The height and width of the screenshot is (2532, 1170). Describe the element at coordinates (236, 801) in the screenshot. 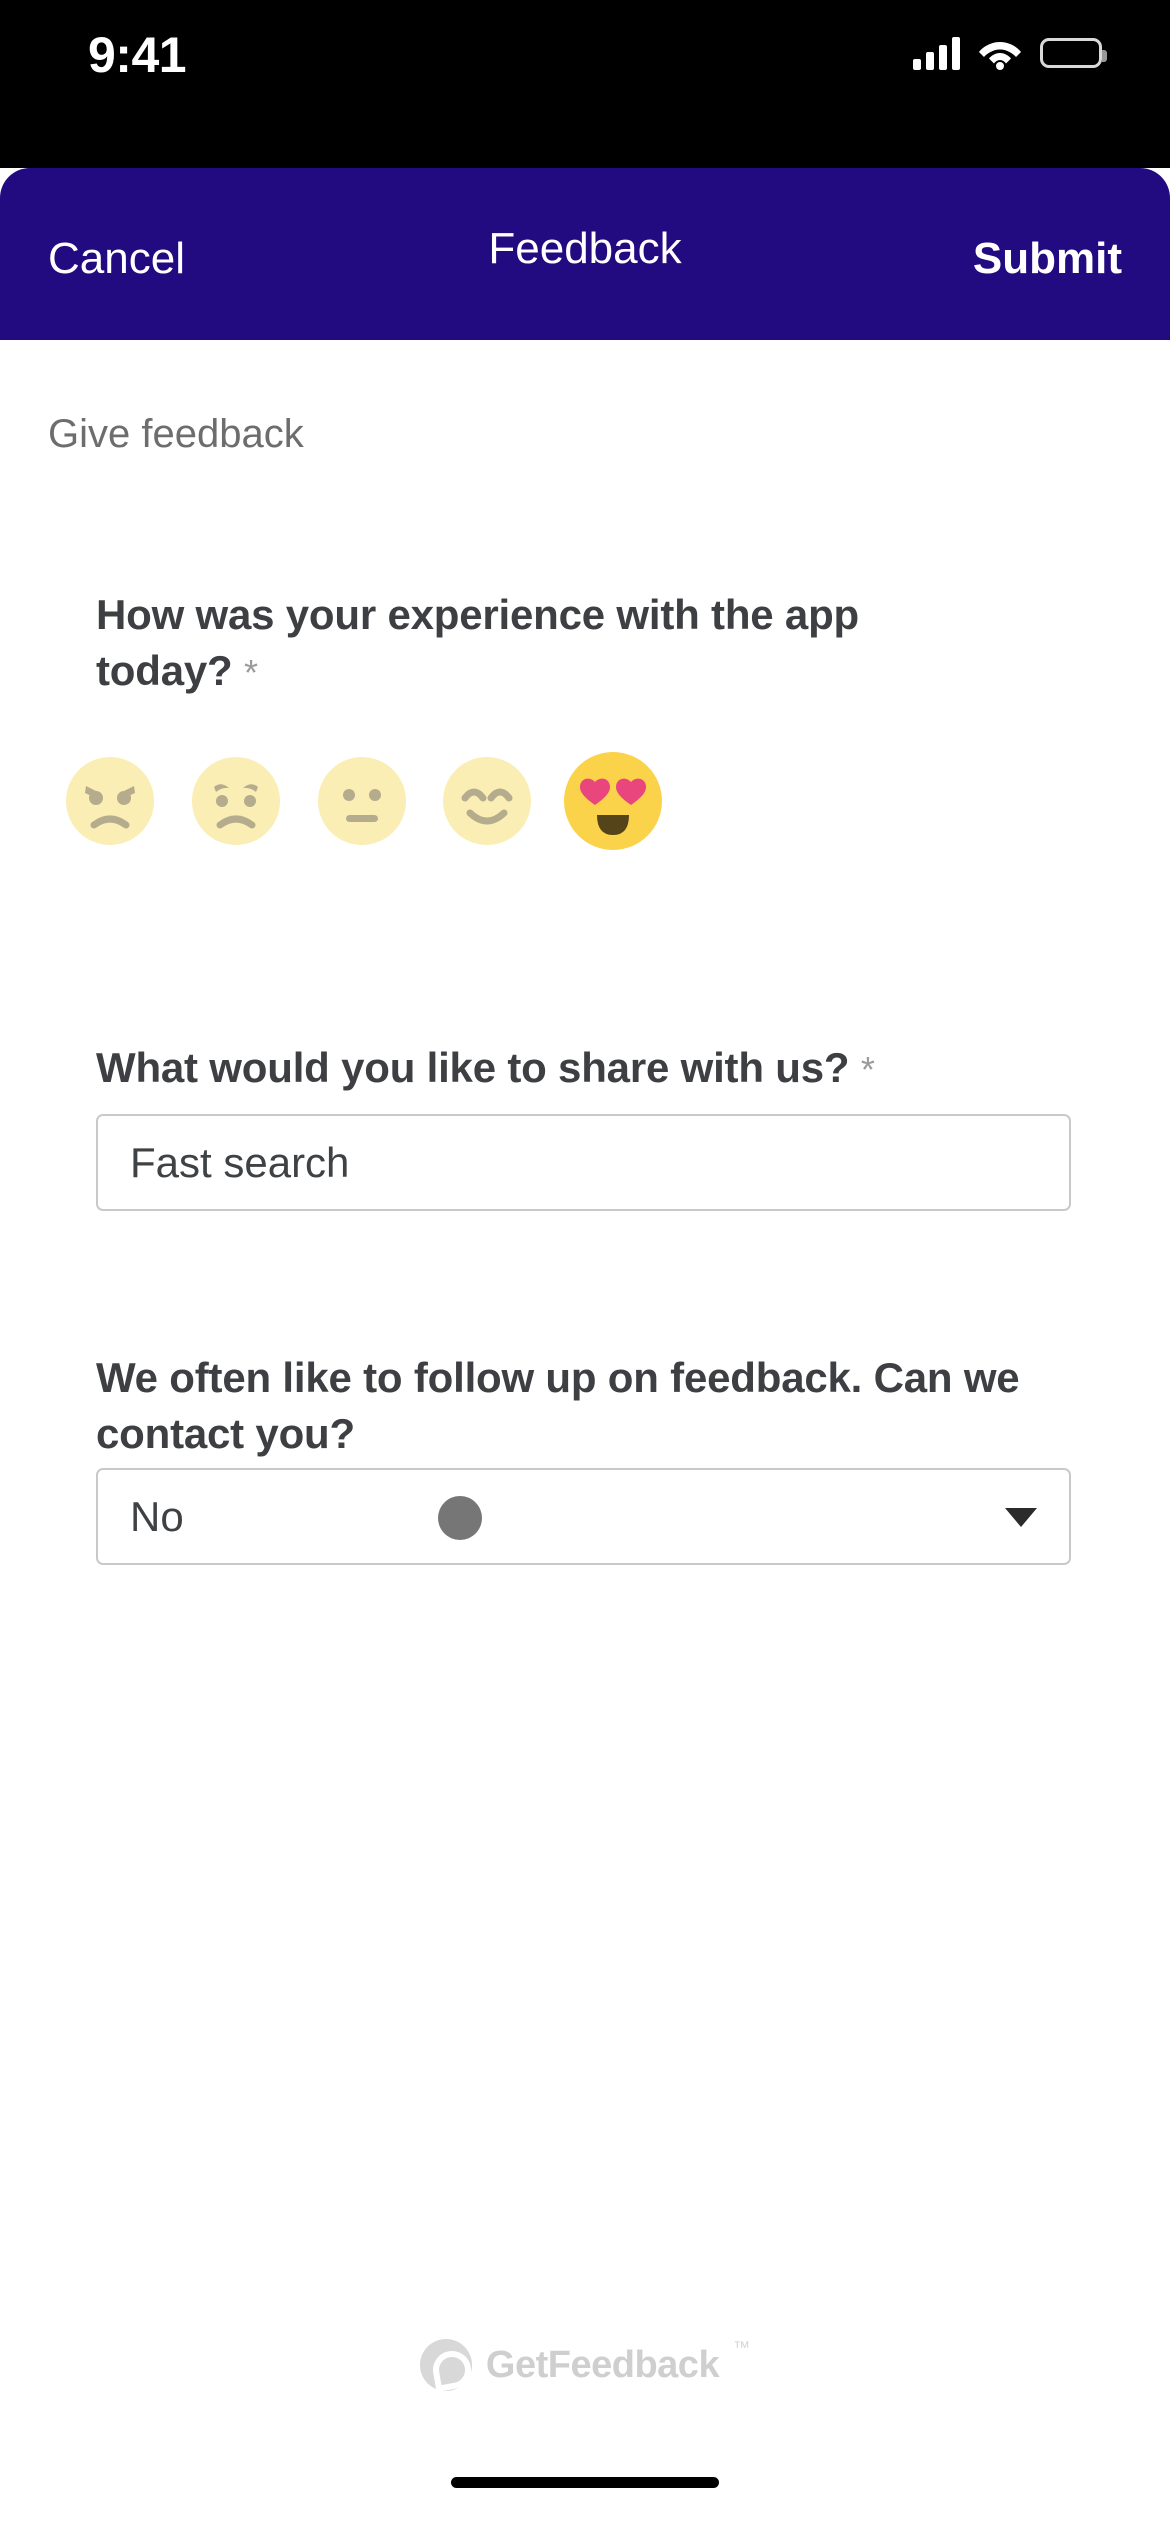

I see `emoji-option-sad-face` at that location.